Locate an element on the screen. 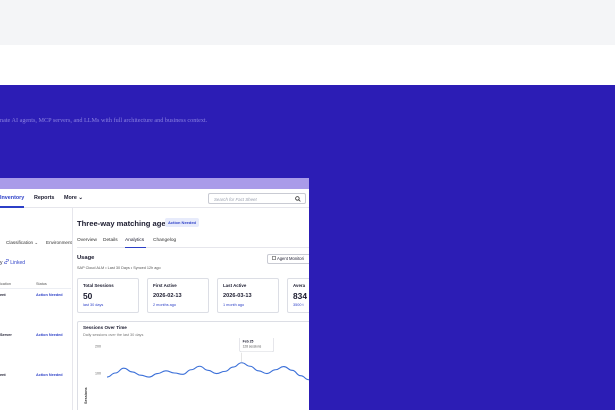 The height and width of the screenshot is (410, 615). column-header-status: Status is located at coordinates (41, 284).